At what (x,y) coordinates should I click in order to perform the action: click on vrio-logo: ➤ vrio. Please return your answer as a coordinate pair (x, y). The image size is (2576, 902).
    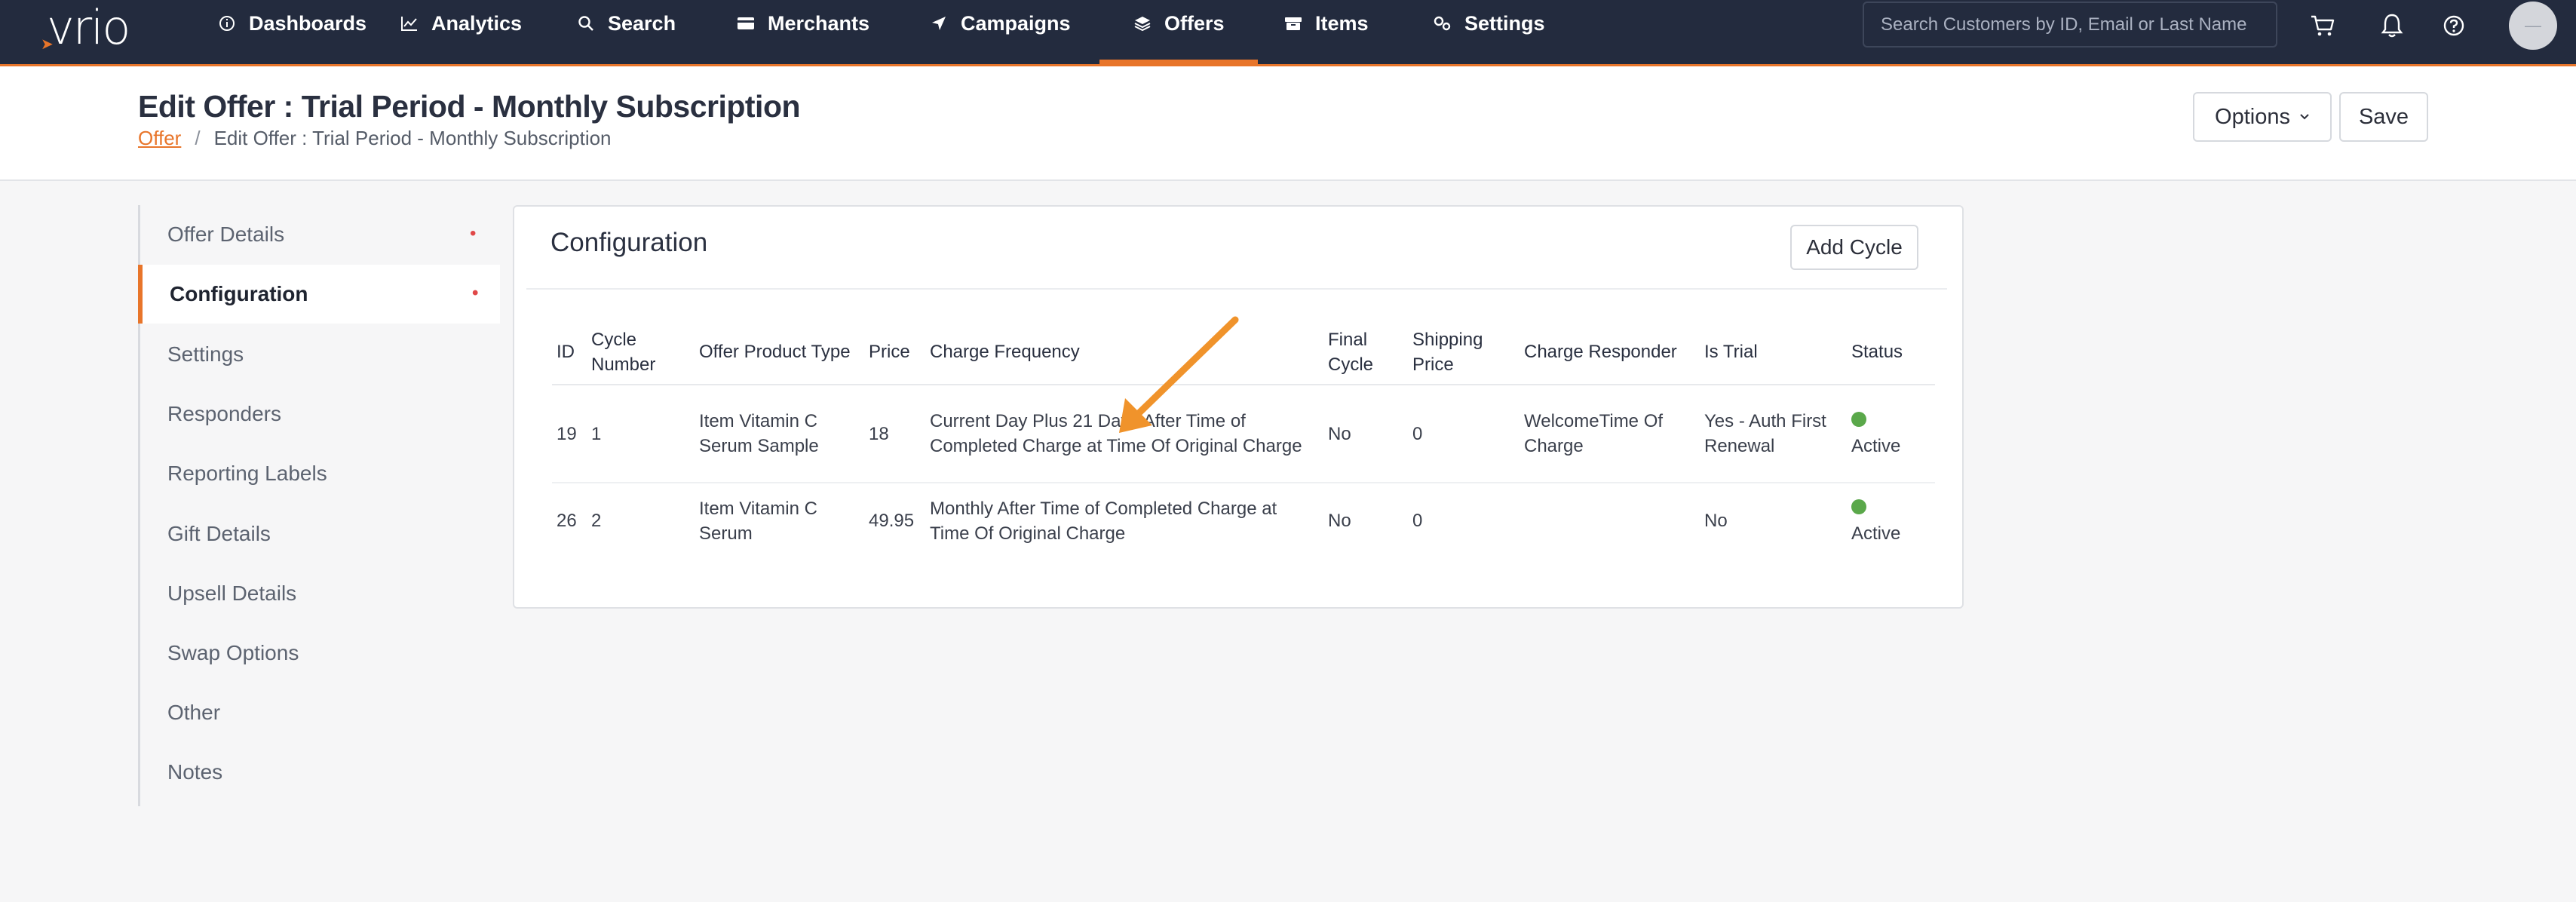
    Looking at the image, I should click on (85, 27).